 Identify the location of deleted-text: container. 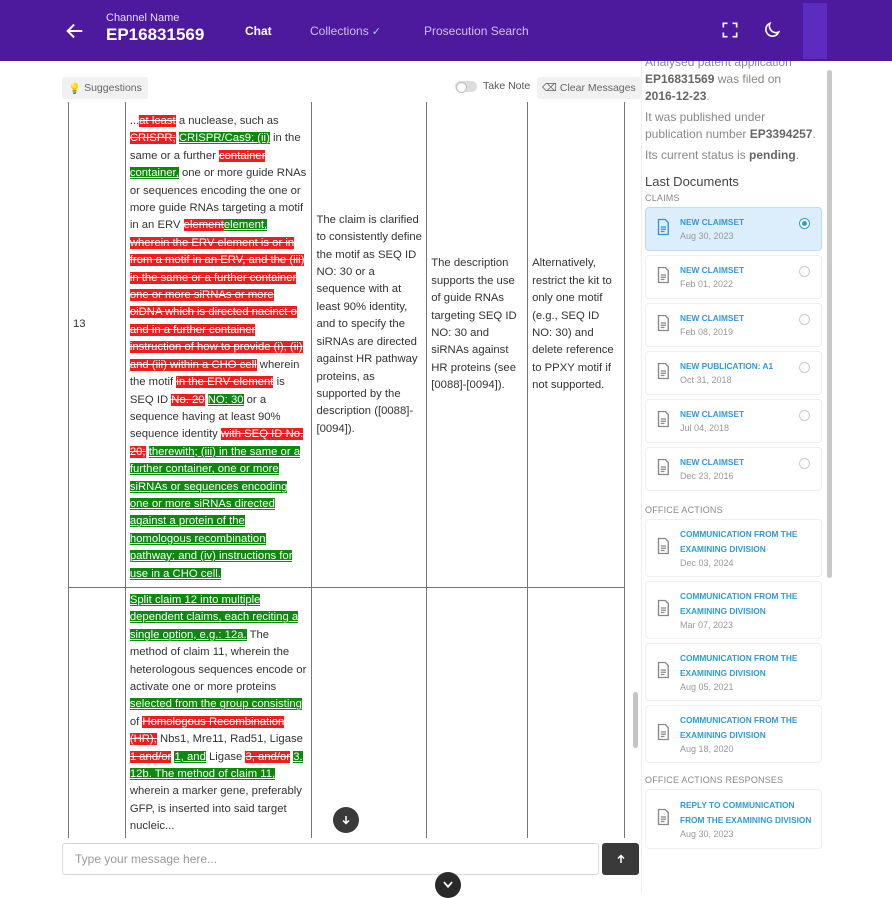
(242, 155).